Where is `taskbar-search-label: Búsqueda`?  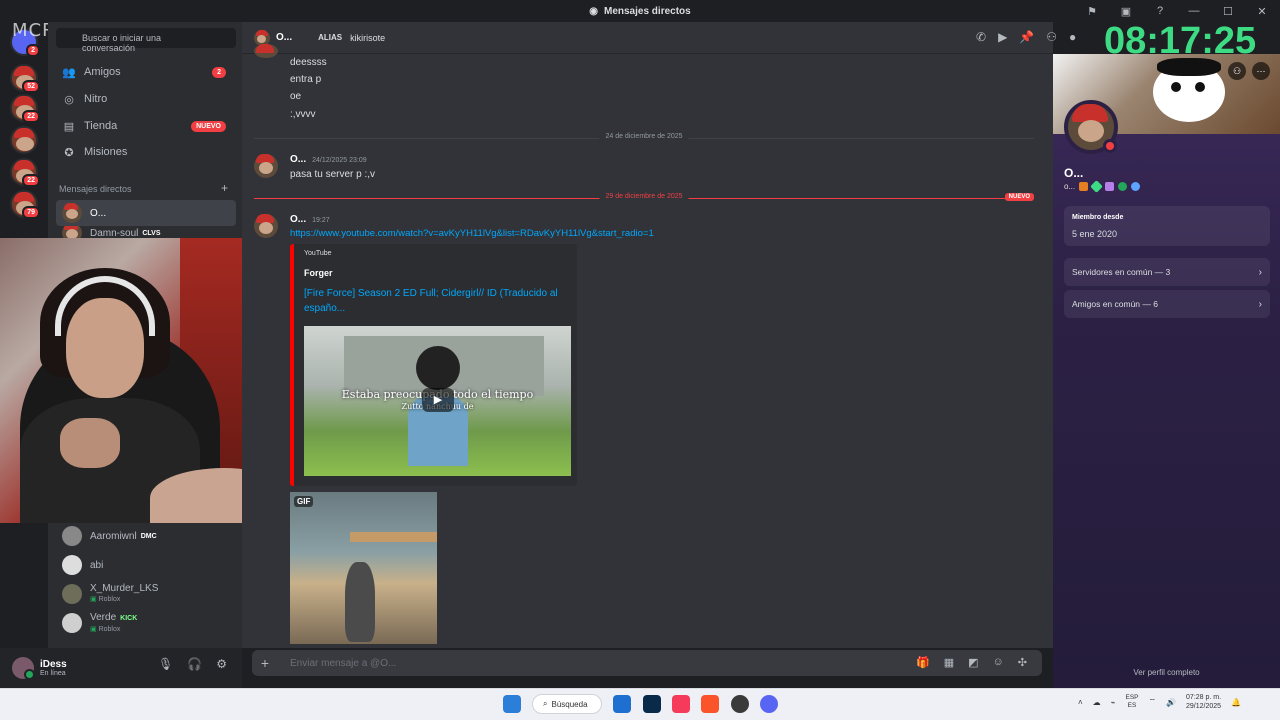
taskbar-search-label: Búsqueda is located at coordinates (569, 704).